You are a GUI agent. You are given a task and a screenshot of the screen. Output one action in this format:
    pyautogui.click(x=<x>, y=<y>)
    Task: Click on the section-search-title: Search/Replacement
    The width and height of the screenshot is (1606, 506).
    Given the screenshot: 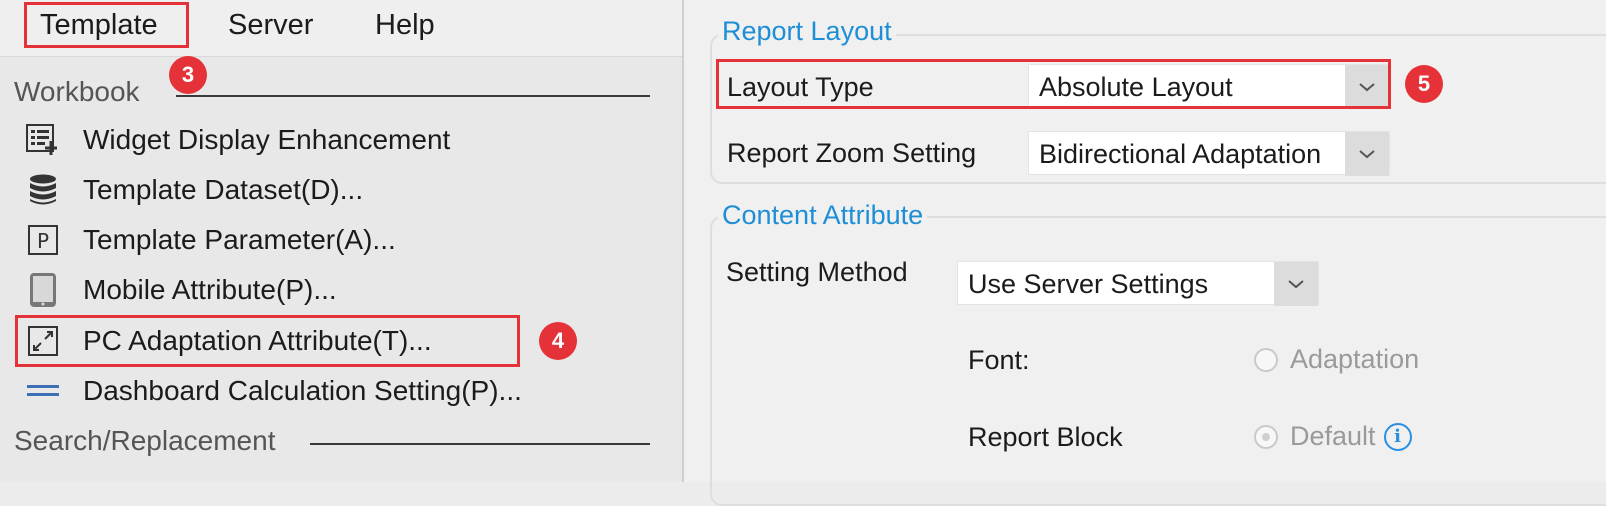 What is the action you would take?
    pyautogui.click(x=145, y=440)
    